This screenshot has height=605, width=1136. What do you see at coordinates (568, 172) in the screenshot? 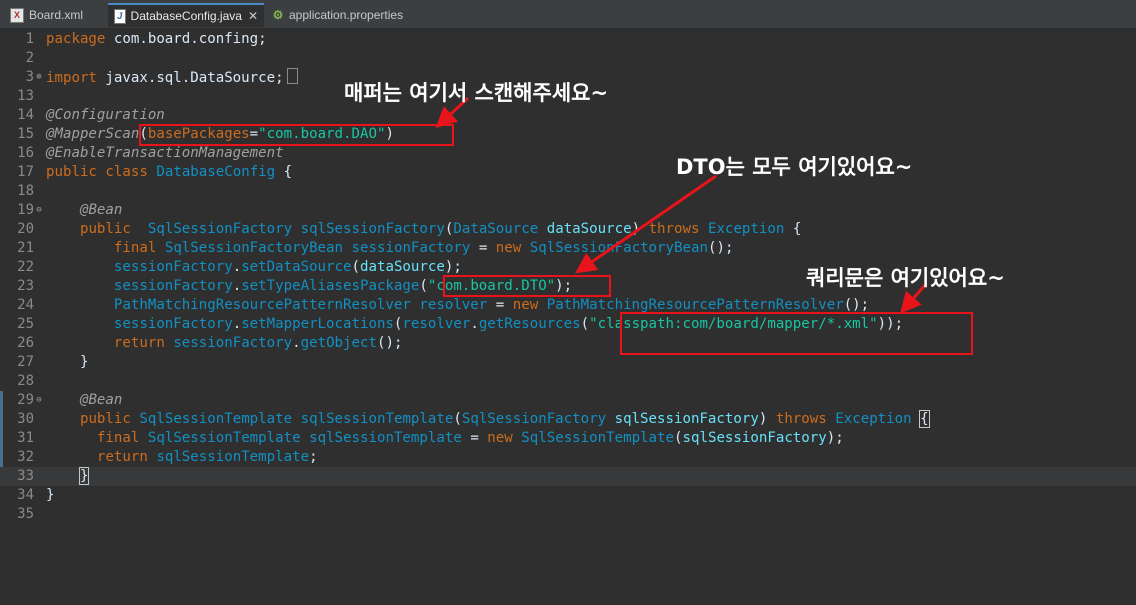
I see `code-line: 17 public class DatabaseConfig {` at bounding box center [568, 172].